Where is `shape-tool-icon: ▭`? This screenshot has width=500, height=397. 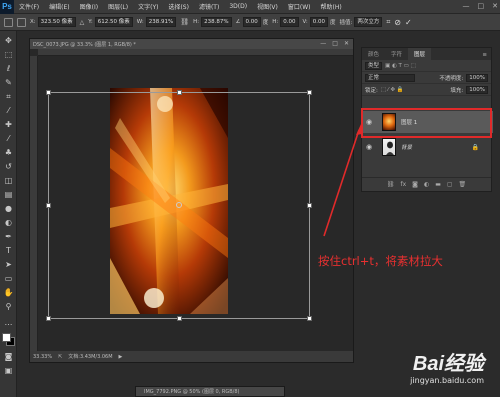 shape-tool-icon: ▭ is located at coordinates (8, 278).